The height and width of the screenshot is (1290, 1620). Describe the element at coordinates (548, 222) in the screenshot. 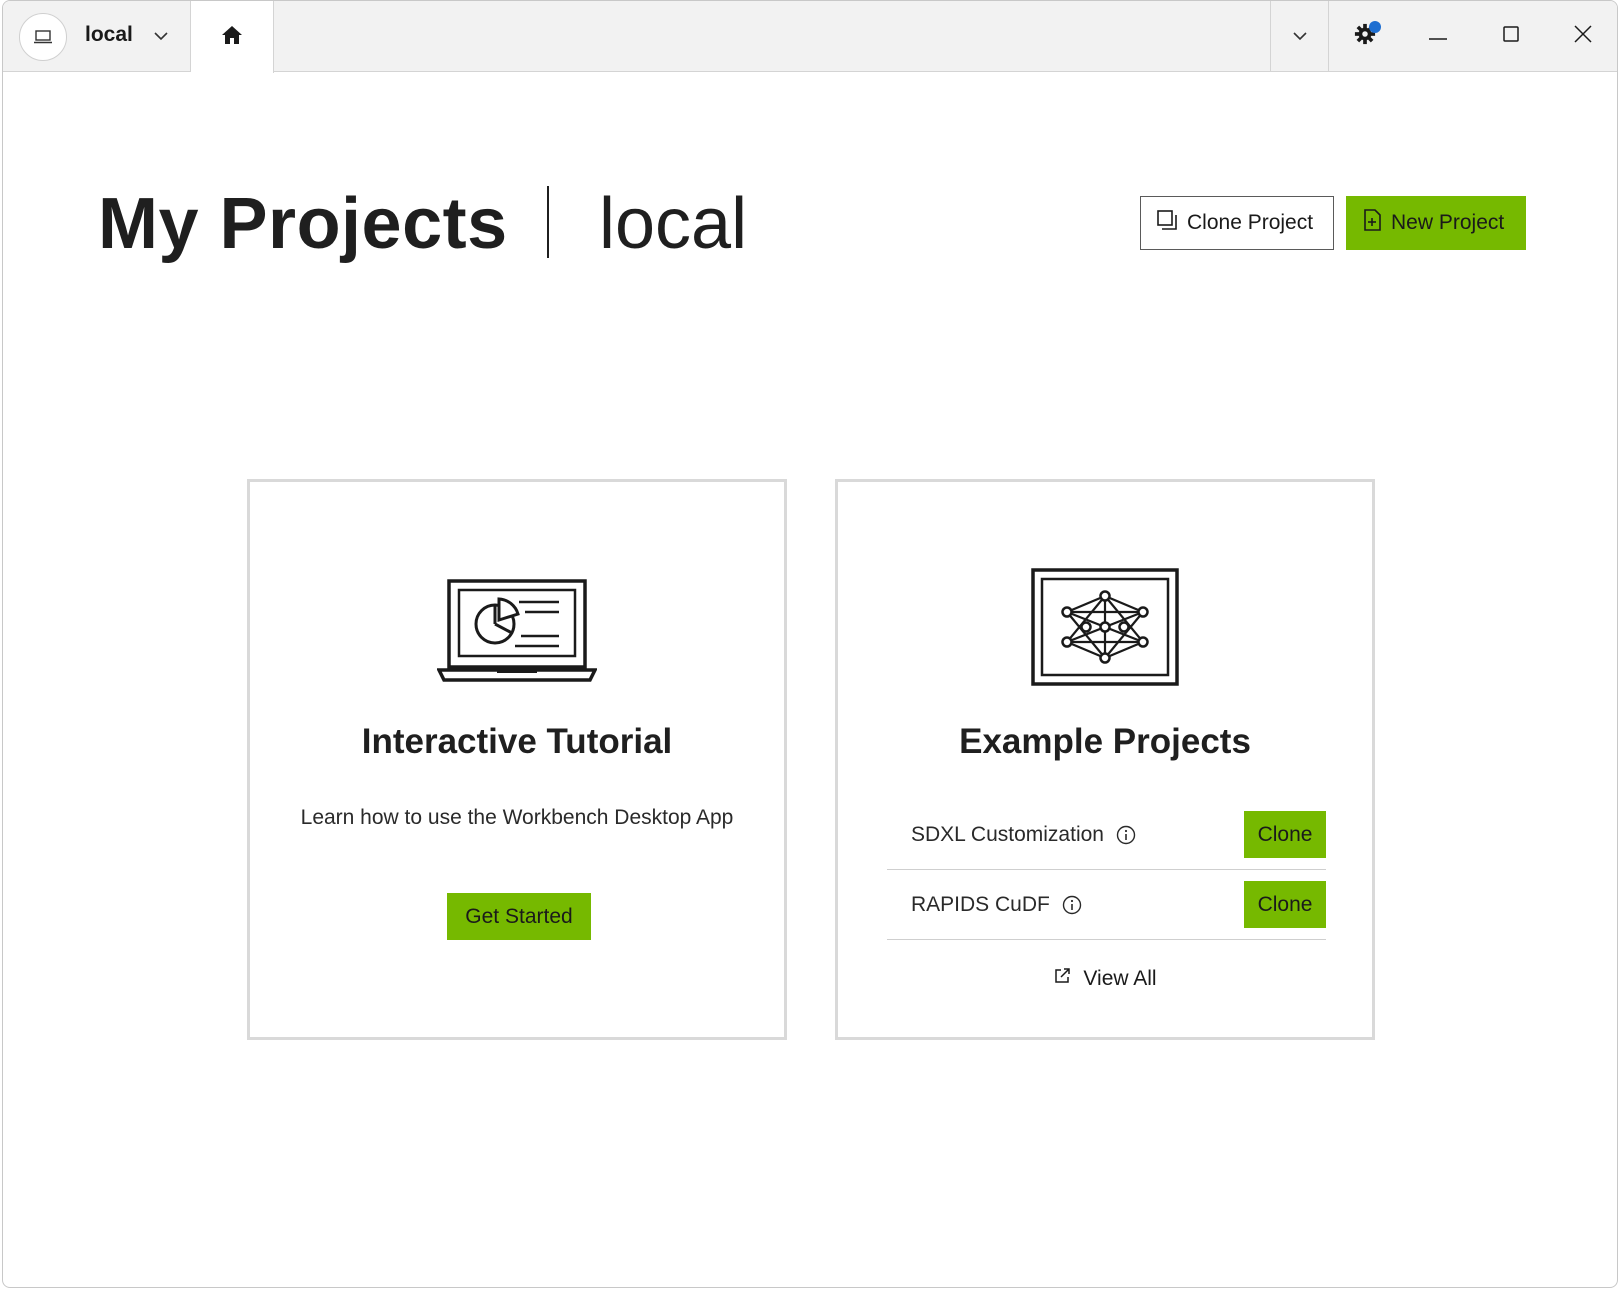

I see `title-divider` at that location.